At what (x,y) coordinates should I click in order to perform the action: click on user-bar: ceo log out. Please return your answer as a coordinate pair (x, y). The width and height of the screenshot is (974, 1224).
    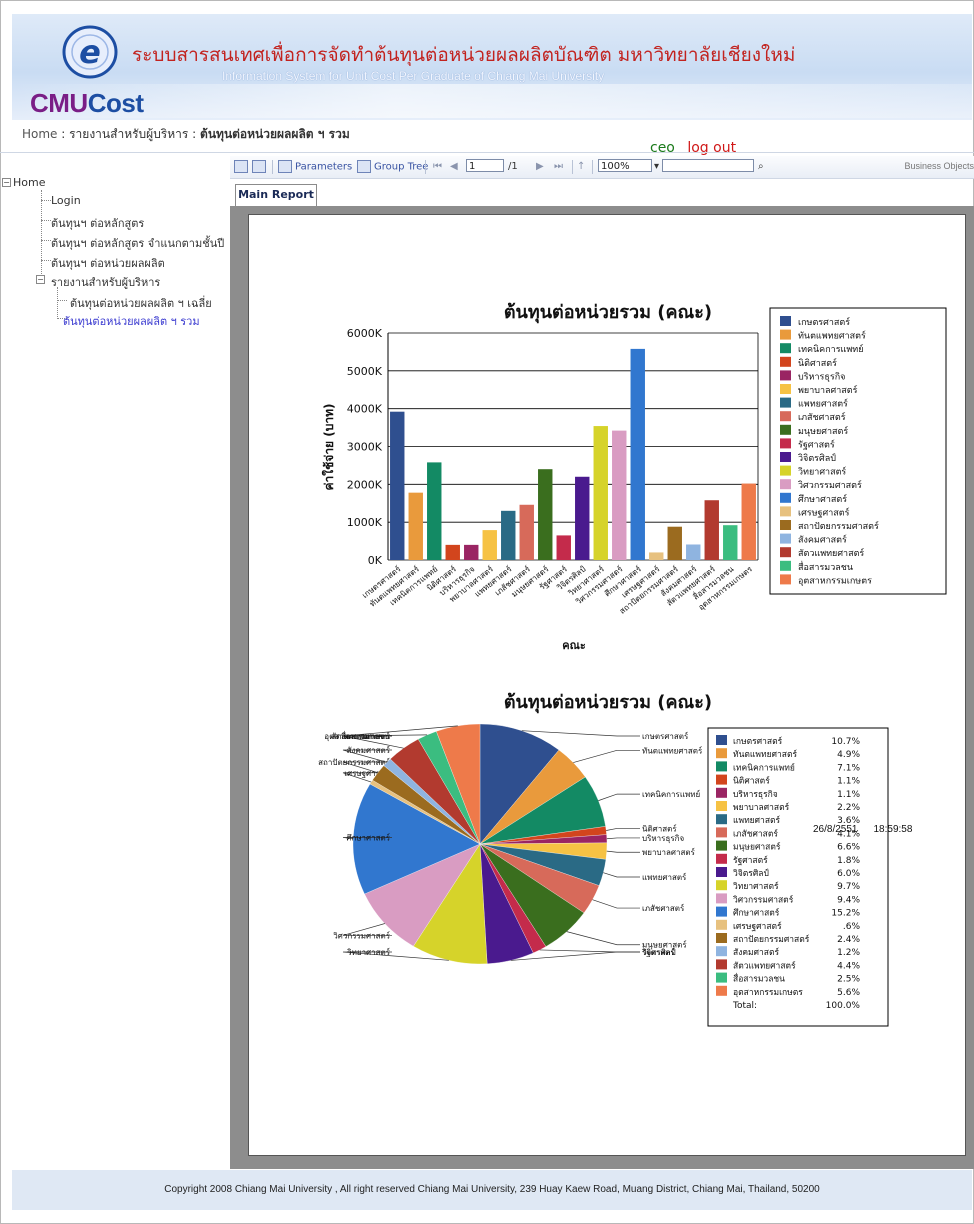
    Looking at the image, I should click on (693, 148).